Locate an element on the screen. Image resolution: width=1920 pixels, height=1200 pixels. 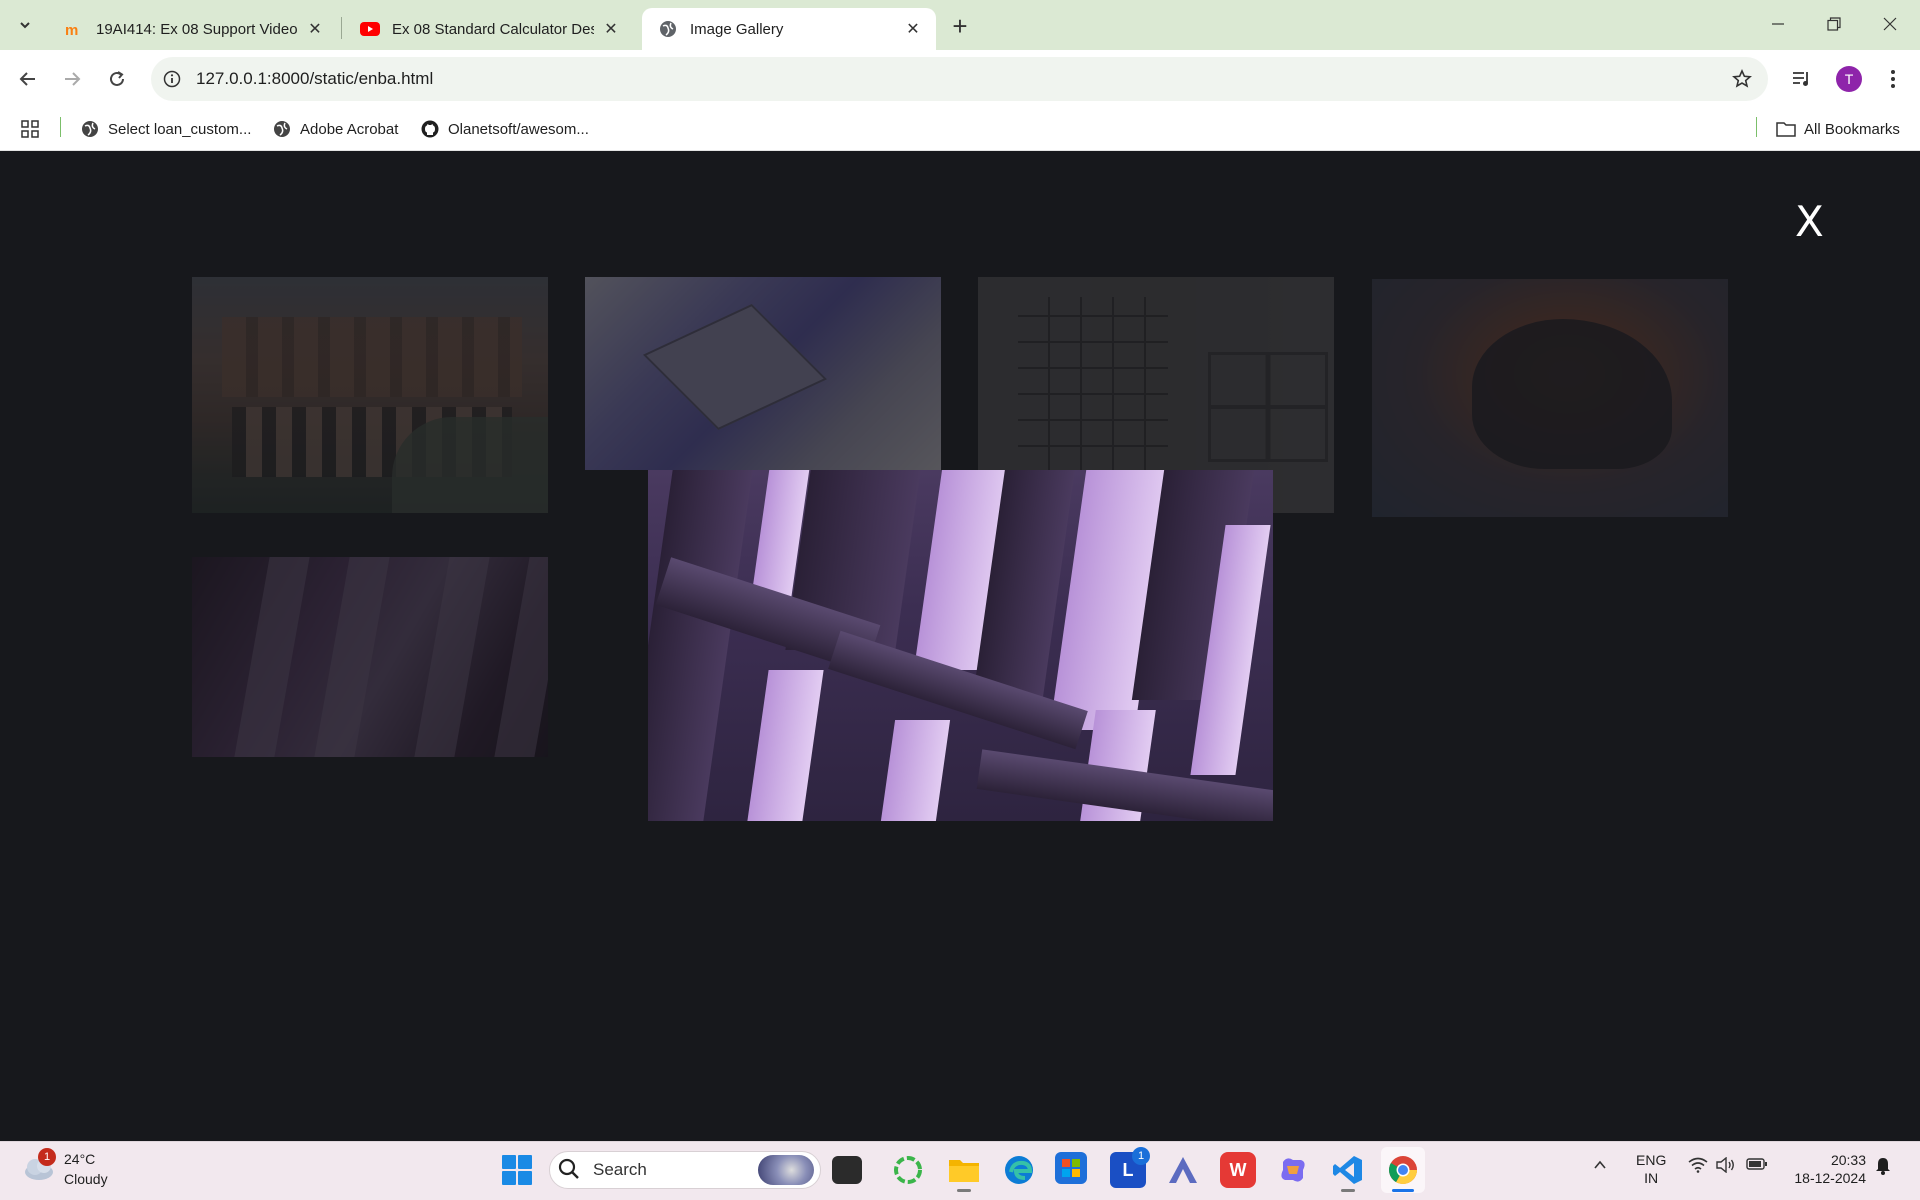
close-lightbox-button: X is located at coordinates (1809, 221).